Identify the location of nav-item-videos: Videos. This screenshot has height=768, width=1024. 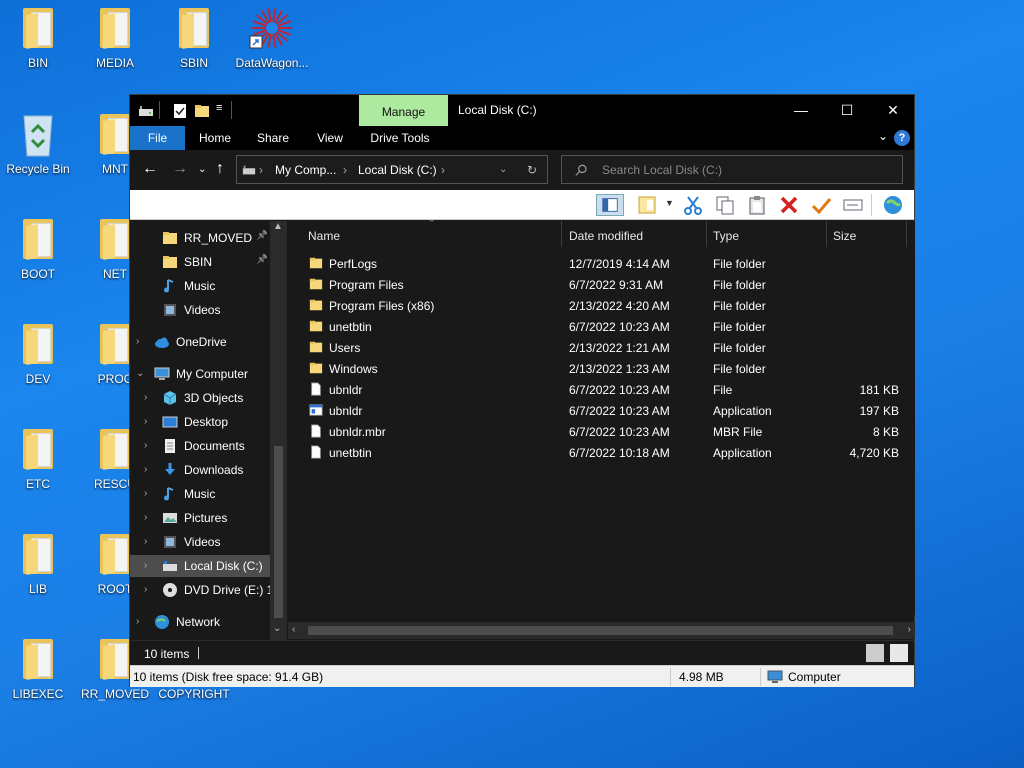
(200, 310).